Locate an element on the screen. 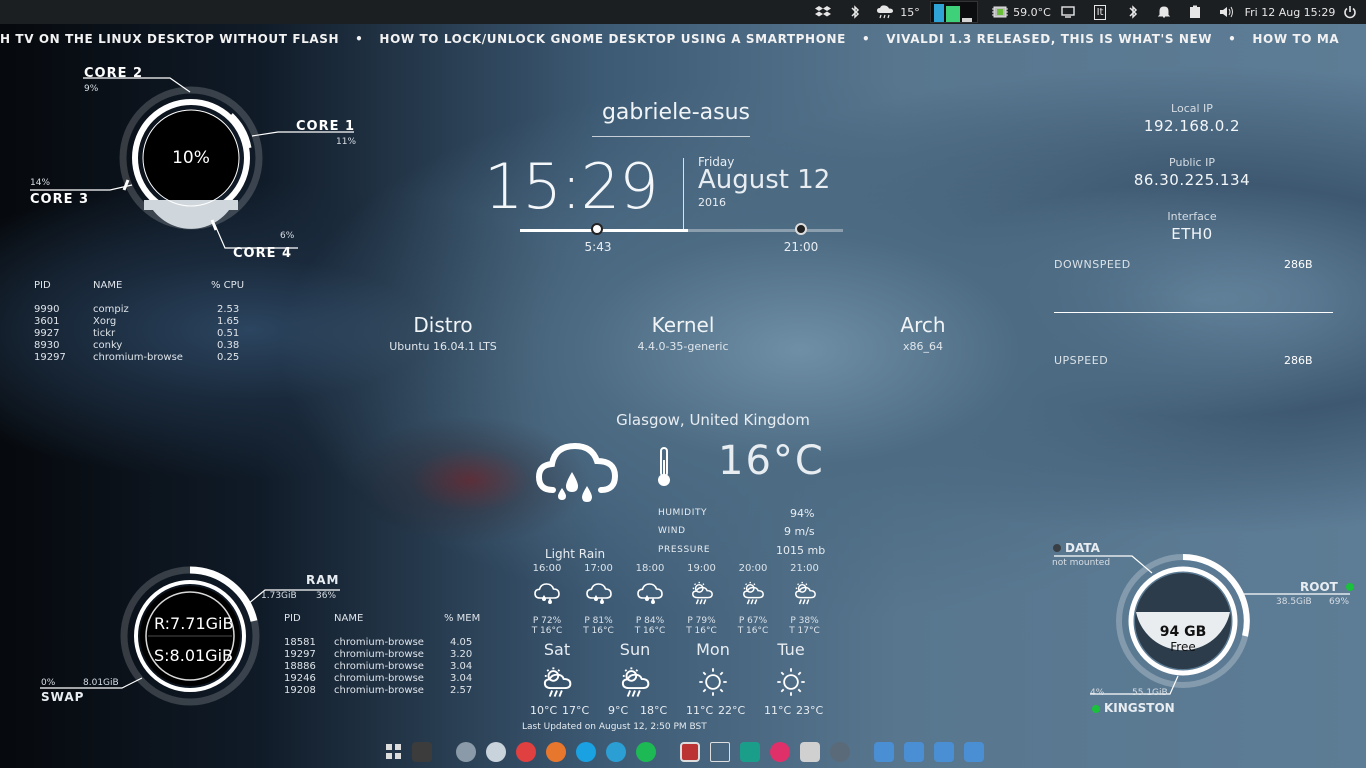 Image resolution: width=1366 pixels, height=768 pixels. atom-icon is located at coordinates (840, 752).